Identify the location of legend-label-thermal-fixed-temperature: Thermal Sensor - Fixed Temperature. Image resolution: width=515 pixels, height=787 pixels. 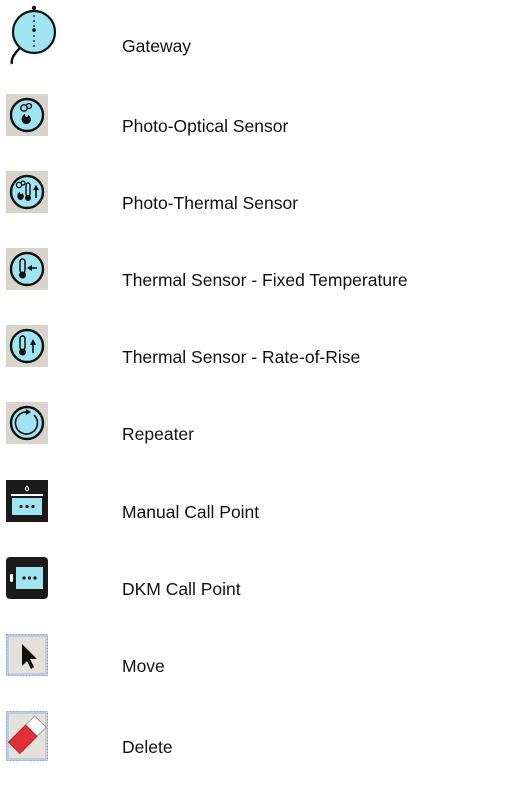
(265, 280).